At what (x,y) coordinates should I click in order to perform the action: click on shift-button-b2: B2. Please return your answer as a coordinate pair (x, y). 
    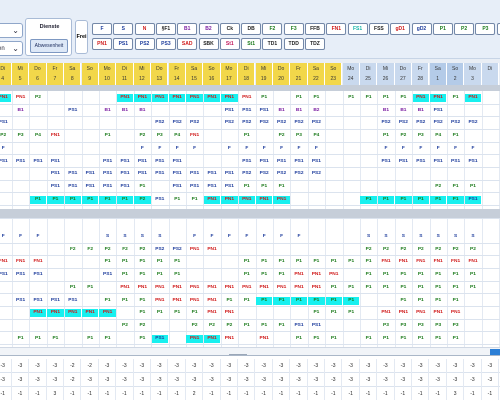
    Looking at the image, I should click on (208, 29).